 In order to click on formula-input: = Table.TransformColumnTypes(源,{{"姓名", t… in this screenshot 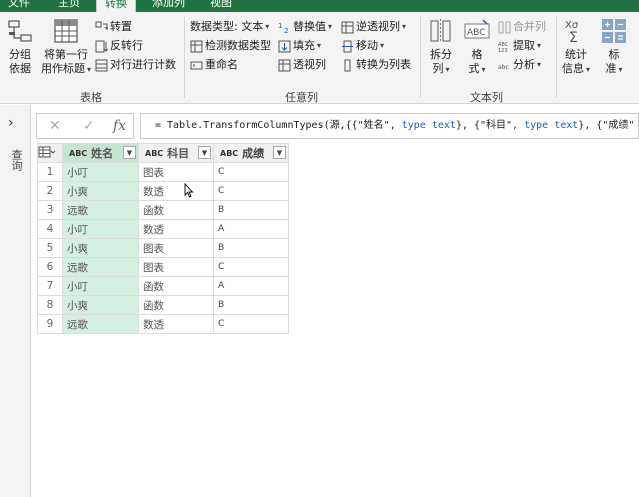, I will do `click(389, 126)`.